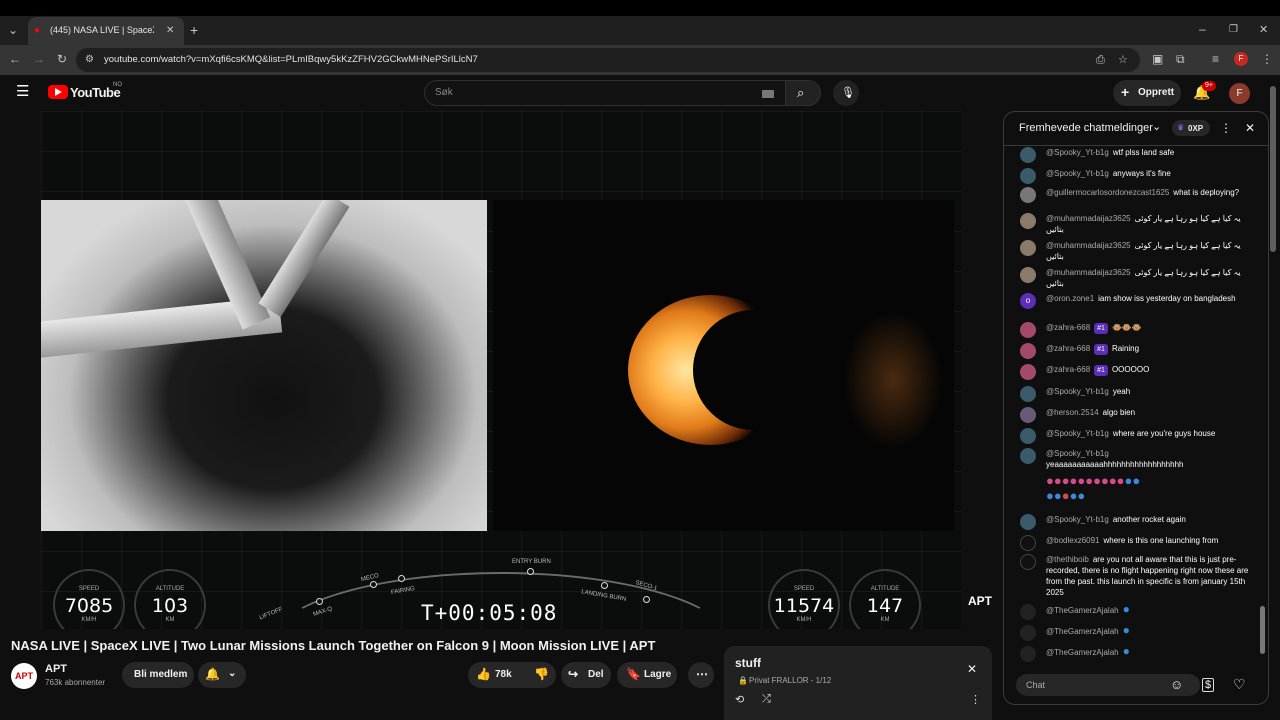 Image resolution: width=1280 pixels, height=720 pixels. I want to click on like-icon: 👍, so click(483, 674).